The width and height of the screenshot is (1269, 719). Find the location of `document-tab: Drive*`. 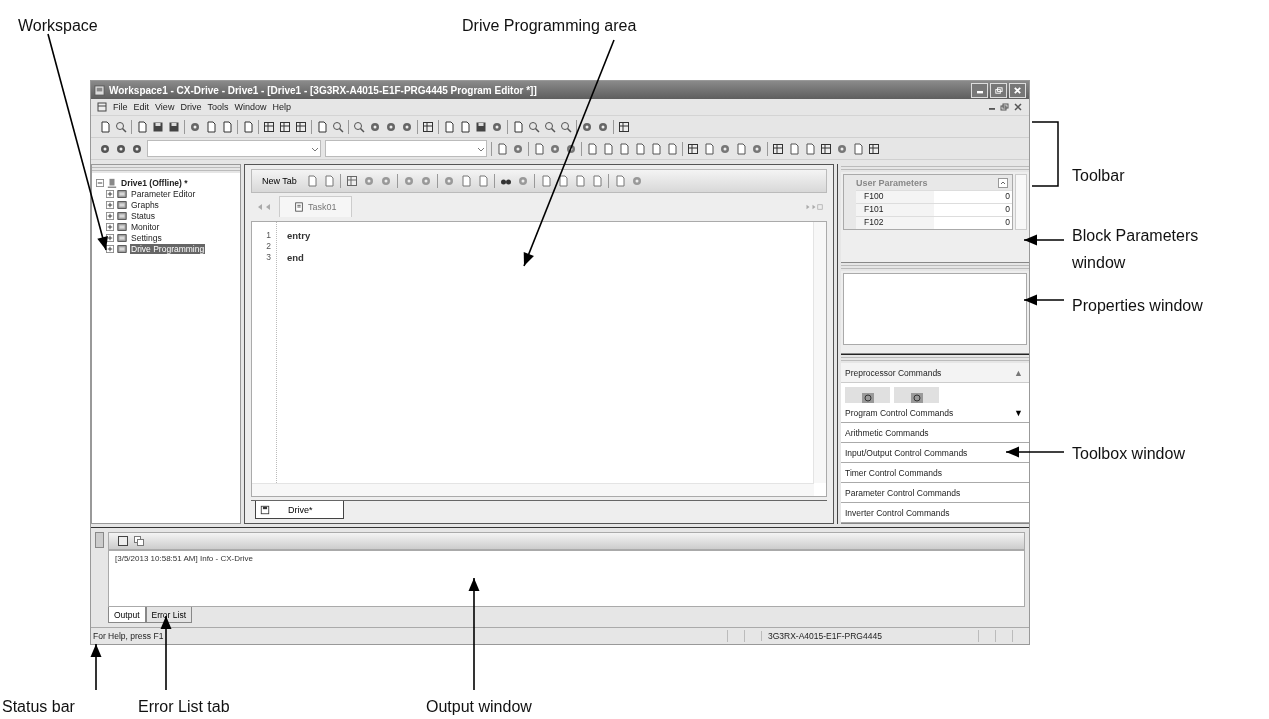

document-tab: Drive* is located at coordinates (299, 510).